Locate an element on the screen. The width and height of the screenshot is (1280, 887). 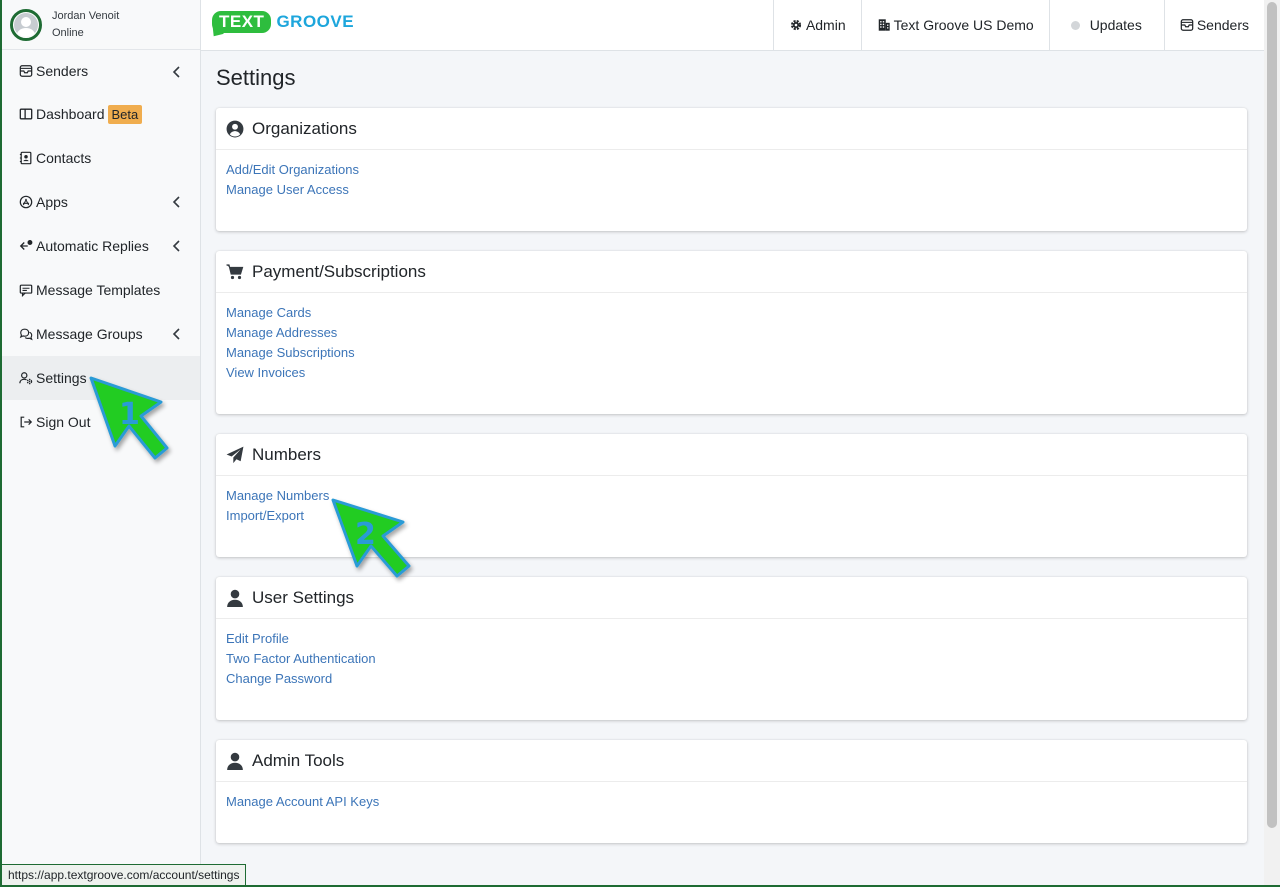
brand-logo: TEXT GROOVE is located at coordinates (283, 22).